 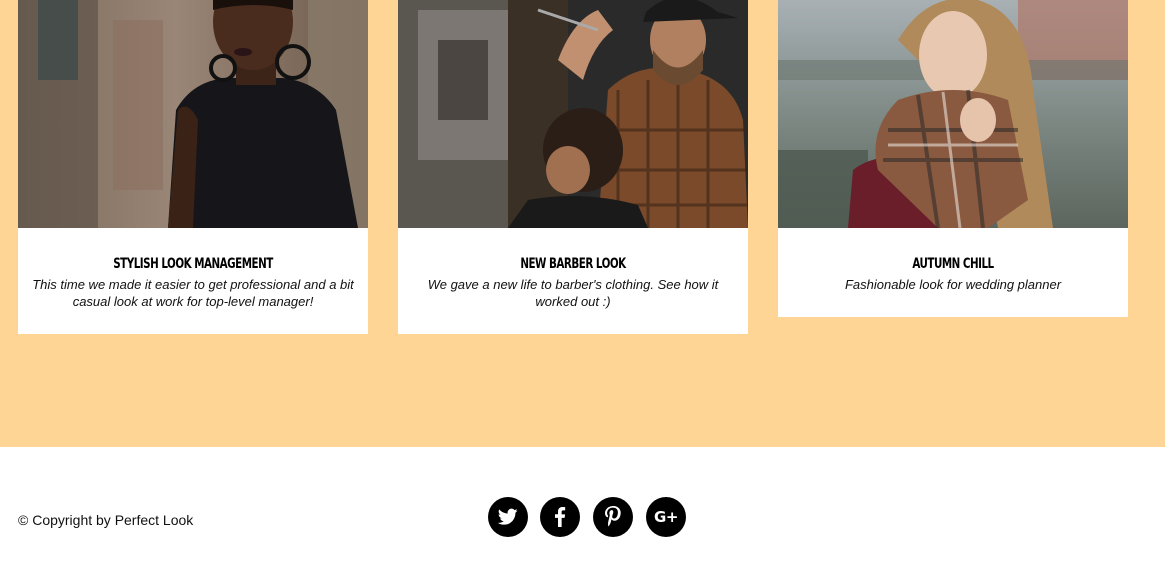 I want to click on google-plus-icon: G+, so click(x=666, y=517).